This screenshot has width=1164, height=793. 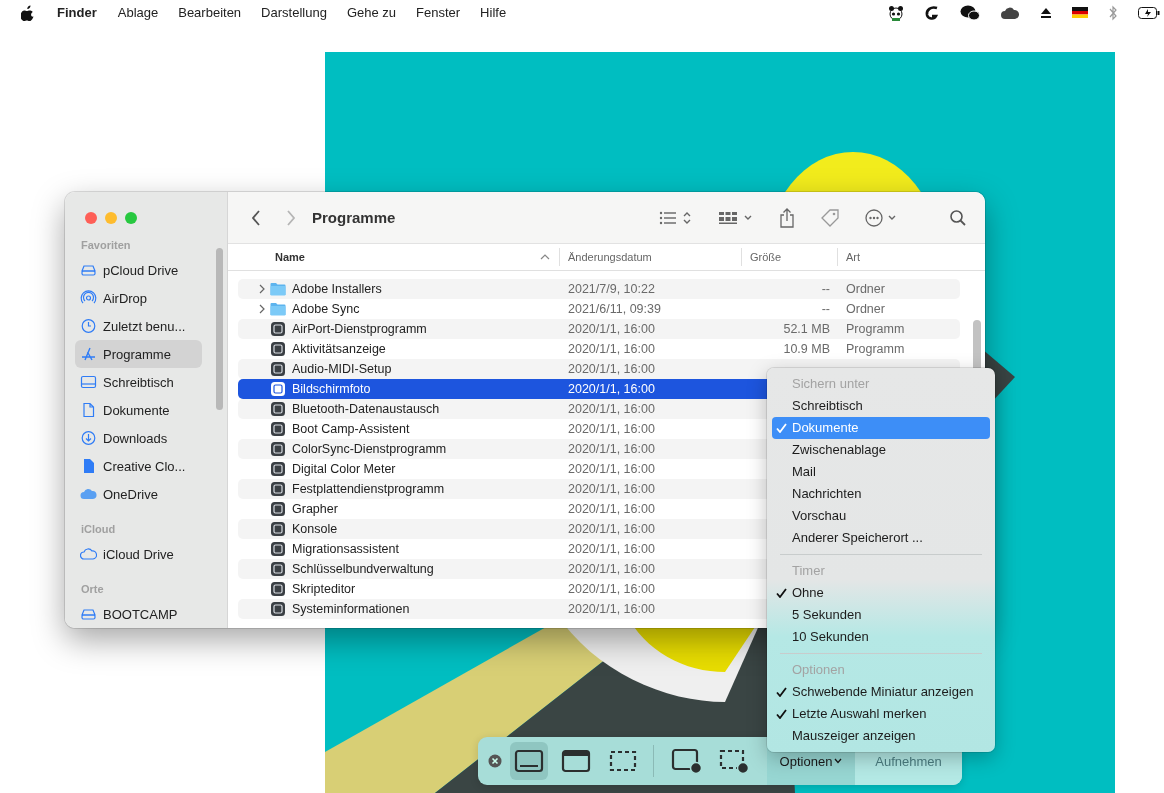 What do you see at coordinates (210, 12) in the screenshot?
I see `menu-bar-item: Bearbeiten` at bounding box center [210, 12].